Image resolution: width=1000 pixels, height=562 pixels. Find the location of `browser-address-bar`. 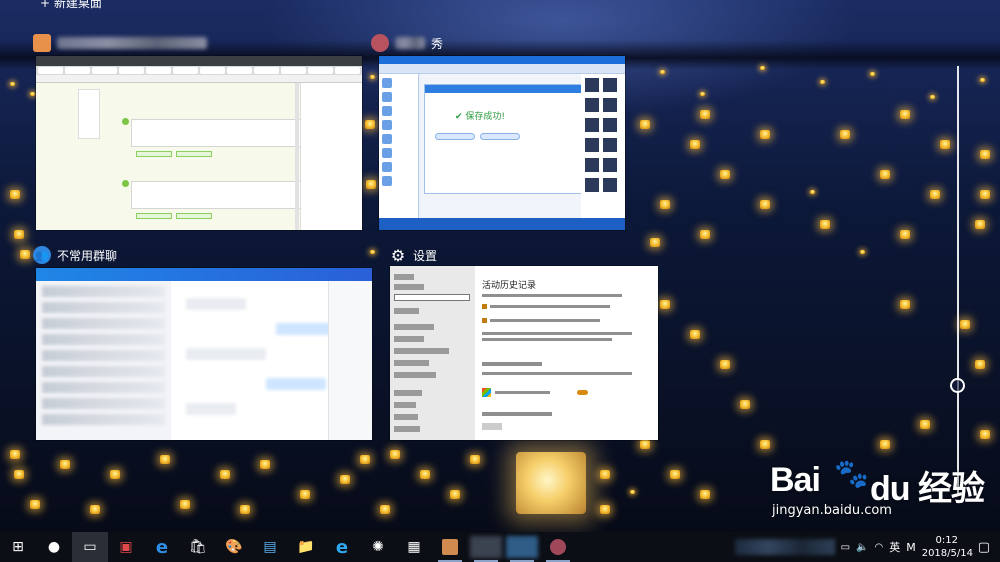

browser-address-bar is located at coordinates (199, 79).